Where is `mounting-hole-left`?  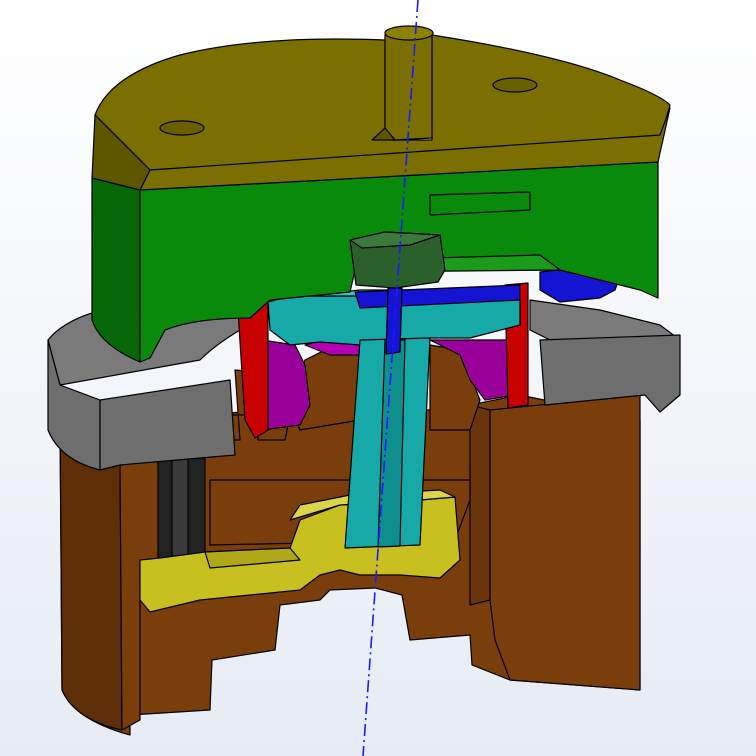 mounting-hole-left is located at coordinates (182, 128).